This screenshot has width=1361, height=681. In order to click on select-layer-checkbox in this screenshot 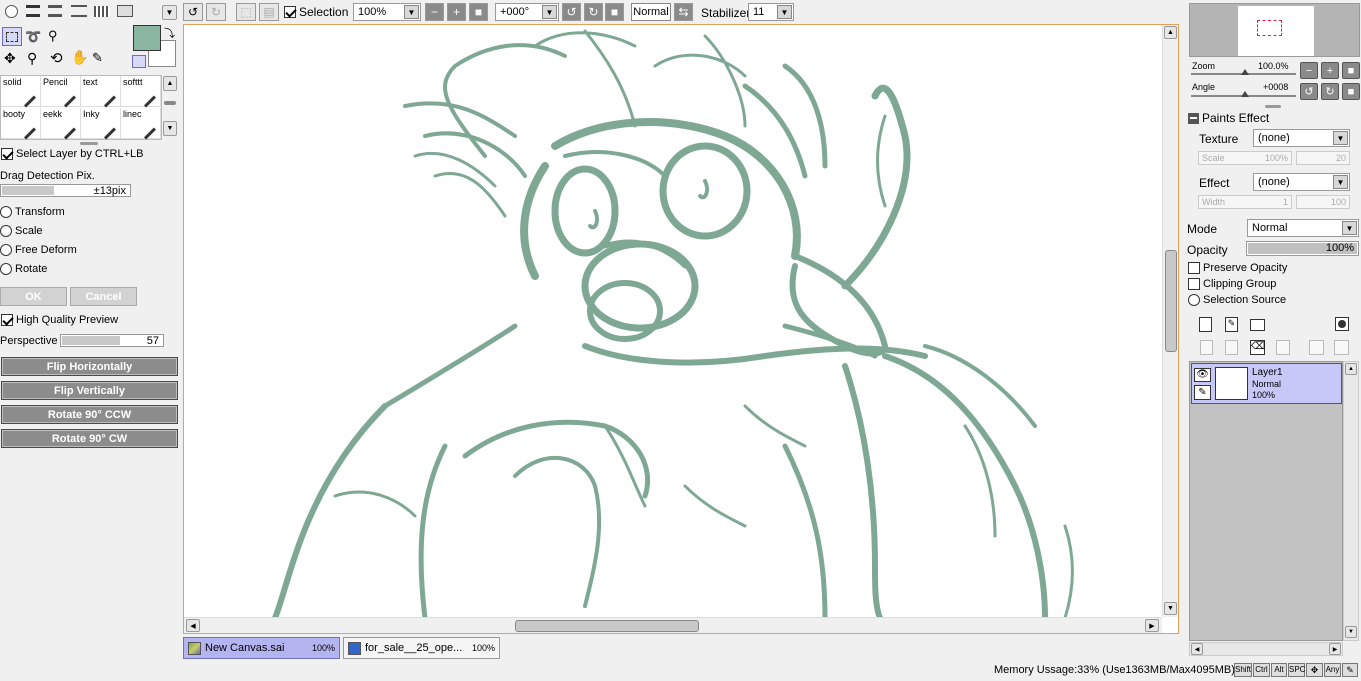, I will do `click(7, 154)`.